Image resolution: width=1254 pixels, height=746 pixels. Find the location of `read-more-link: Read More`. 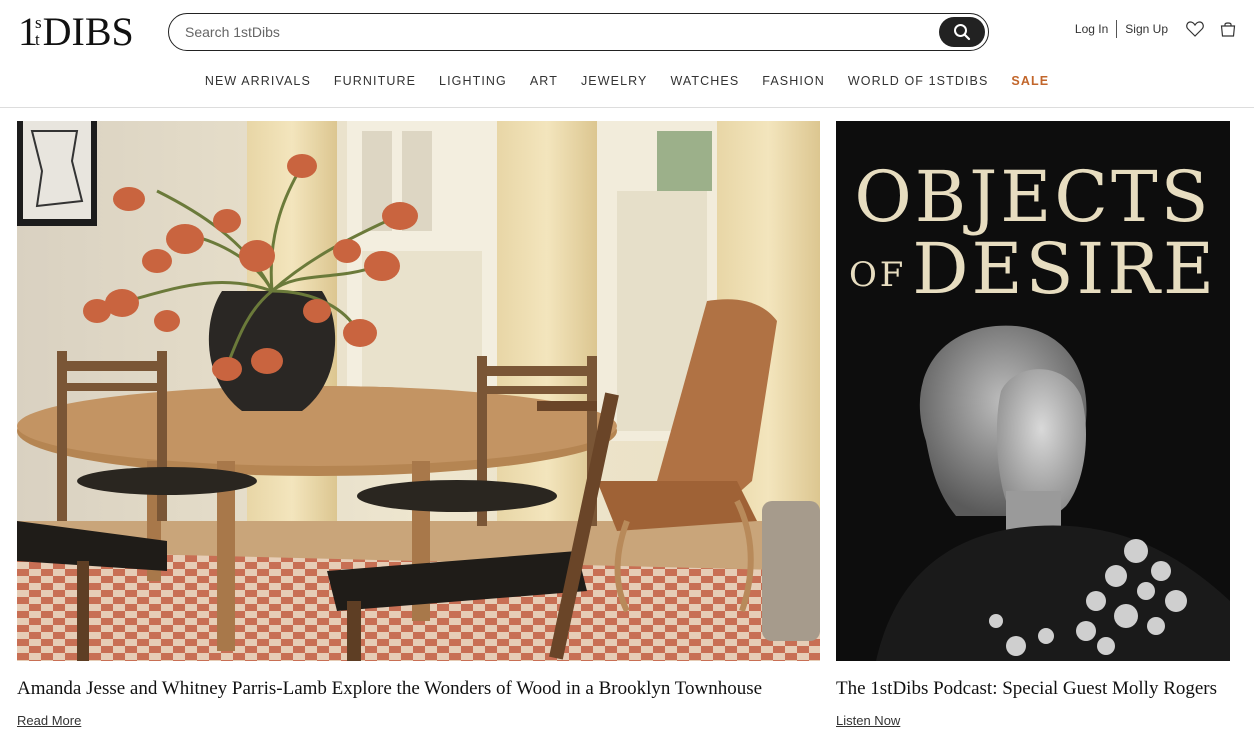

read-more-link: Read More is located at coordinates (49, 720).